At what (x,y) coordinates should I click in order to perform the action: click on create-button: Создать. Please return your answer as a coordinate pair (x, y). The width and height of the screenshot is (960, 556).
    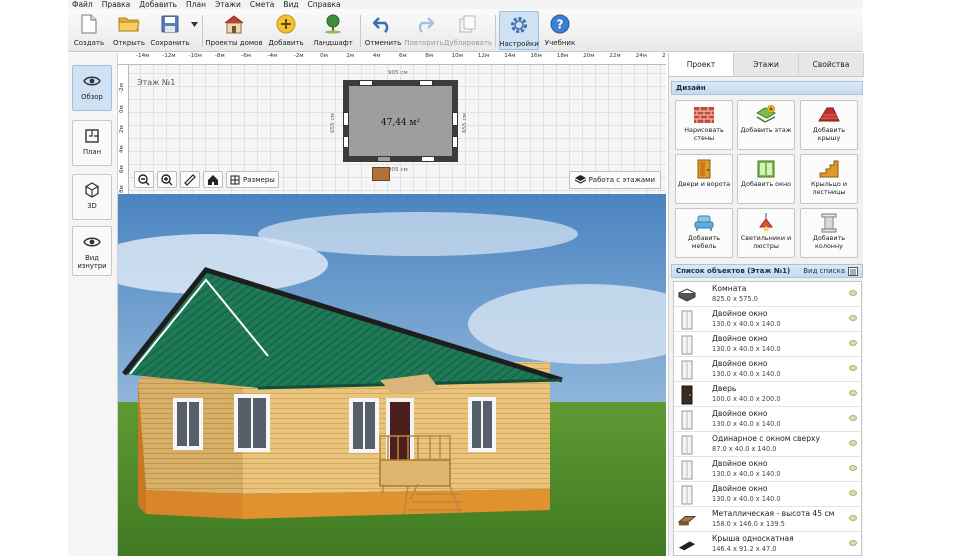
    Looking at the image, I should click on (89, 30).